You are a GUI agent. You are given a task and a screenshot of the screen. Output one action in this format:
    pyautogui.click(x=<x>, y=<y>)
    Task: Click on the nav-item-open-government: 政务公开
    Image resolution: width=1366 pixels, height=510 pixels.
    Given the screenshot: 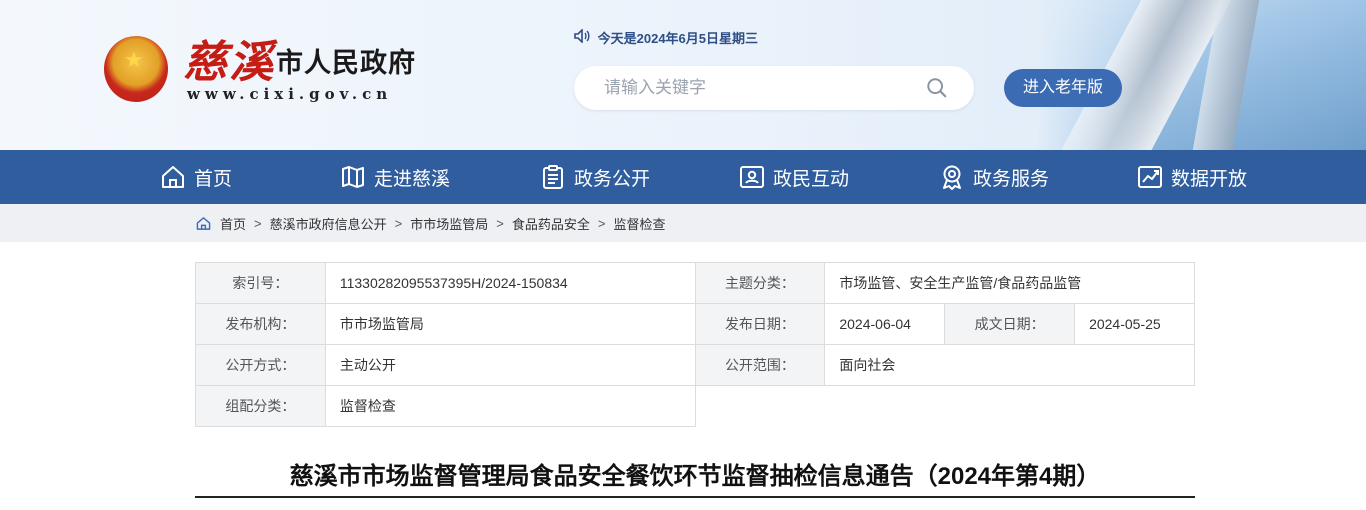 What is the action you would take?
    pyautogui.click(x=595, y=177)
    